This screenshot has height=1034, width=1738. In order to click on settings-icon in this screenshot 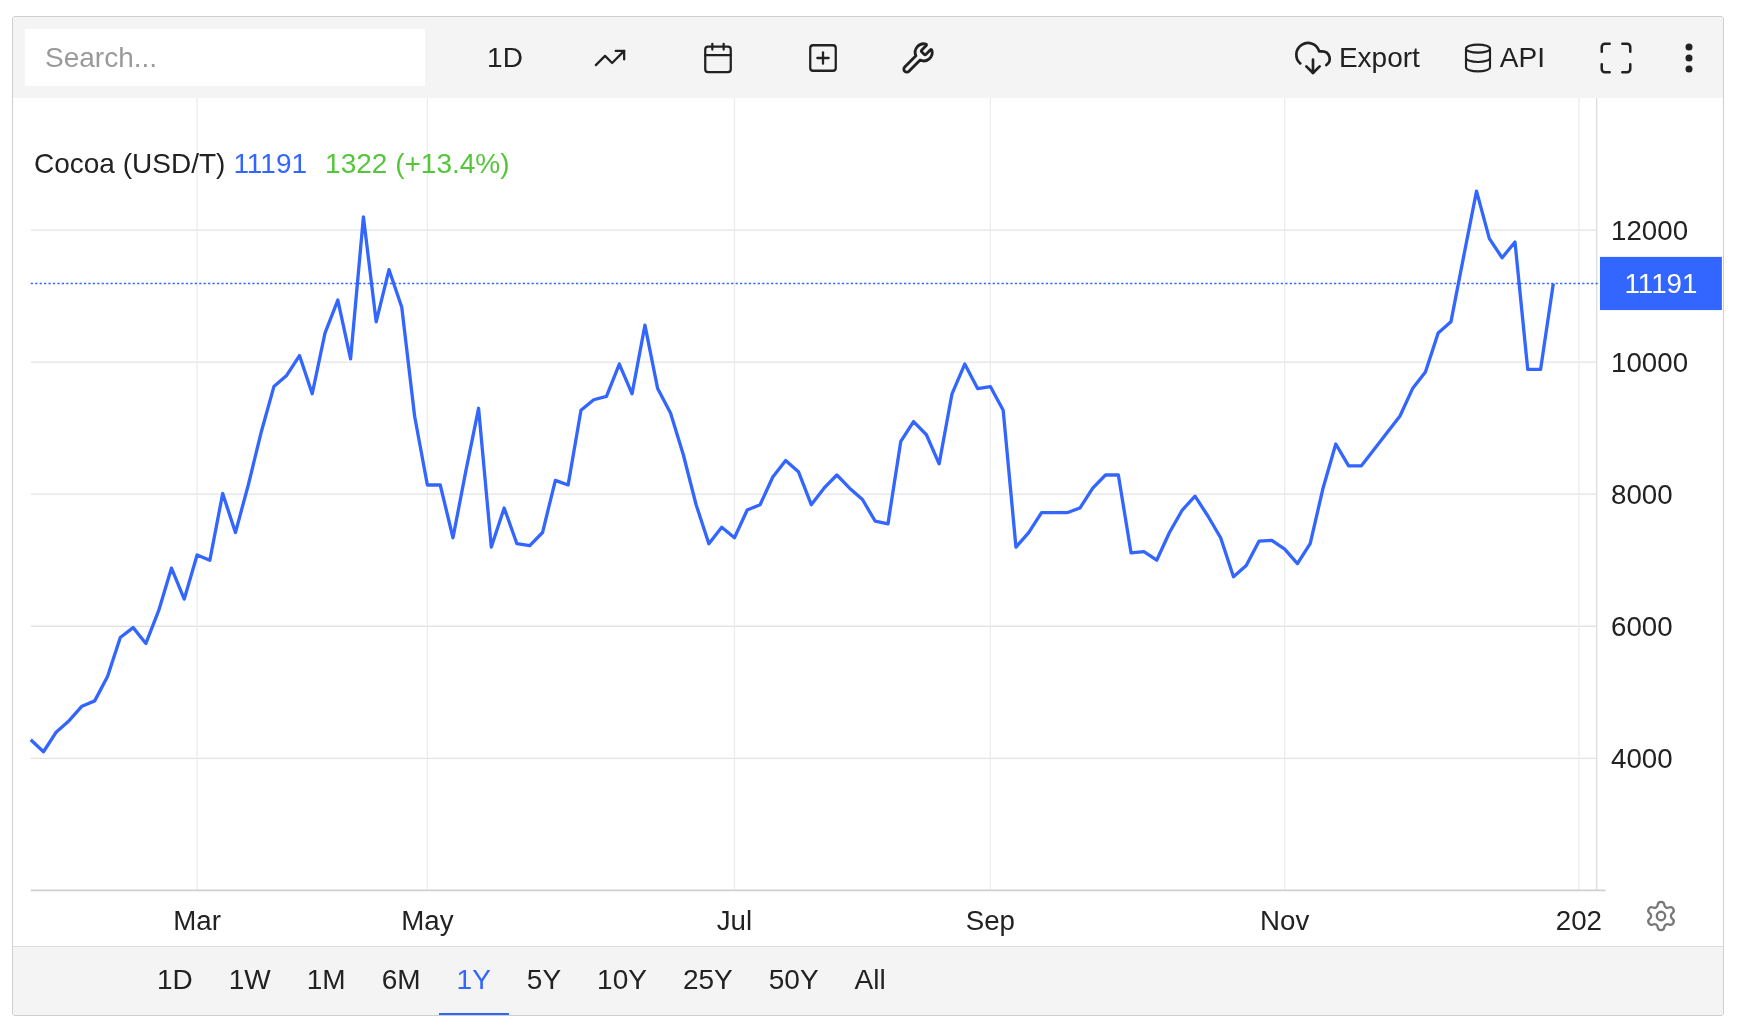, I will do `click(1661, 916)`.